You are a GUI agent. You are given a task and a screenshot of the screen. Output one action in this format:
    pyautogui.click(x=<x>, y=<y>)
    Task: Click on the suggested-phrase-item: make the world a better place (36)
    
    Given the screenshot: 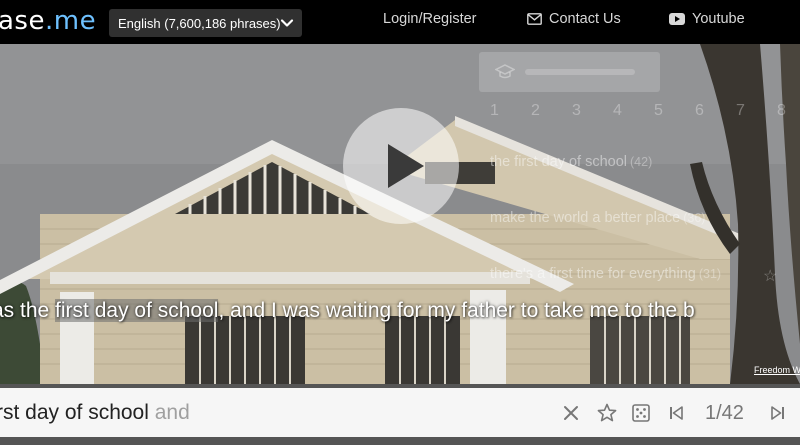 What is the action you would take?
    pyautogui.click(x=597, y=218)
    